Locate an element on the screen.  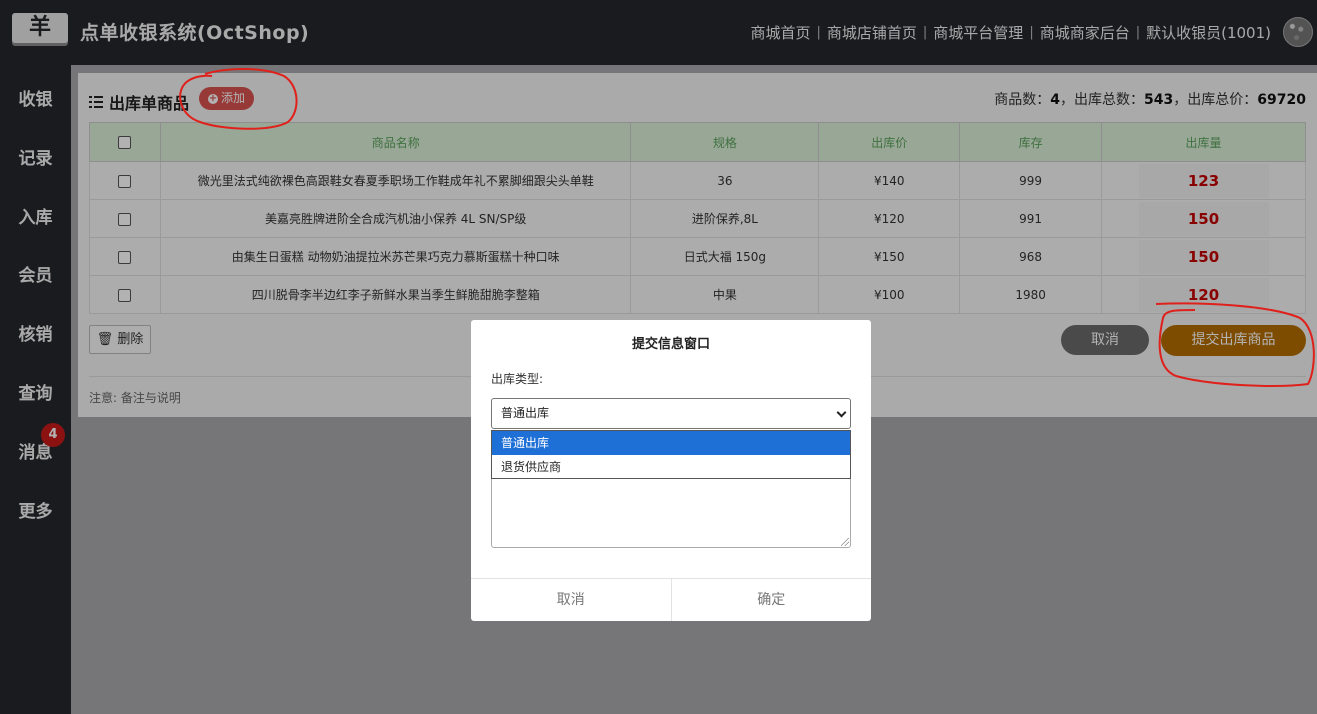
stock-out-type-options: 普通出库 退货供应商 is located at coordinates (671, 454).